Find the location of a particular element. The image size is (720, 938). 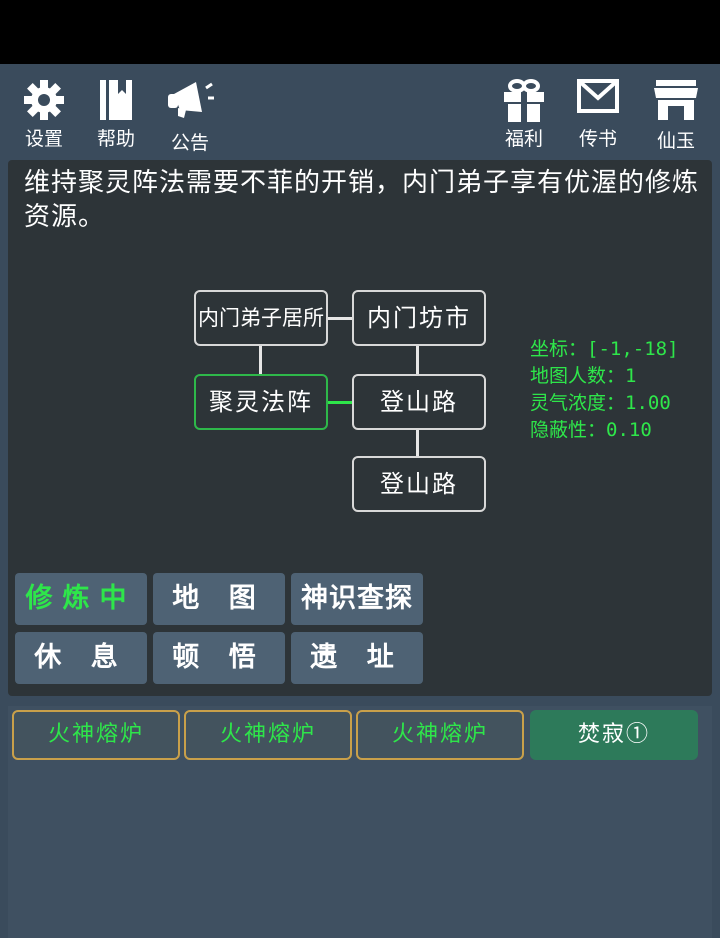

notice-label: 公告 is located at coordinates (189, 143).